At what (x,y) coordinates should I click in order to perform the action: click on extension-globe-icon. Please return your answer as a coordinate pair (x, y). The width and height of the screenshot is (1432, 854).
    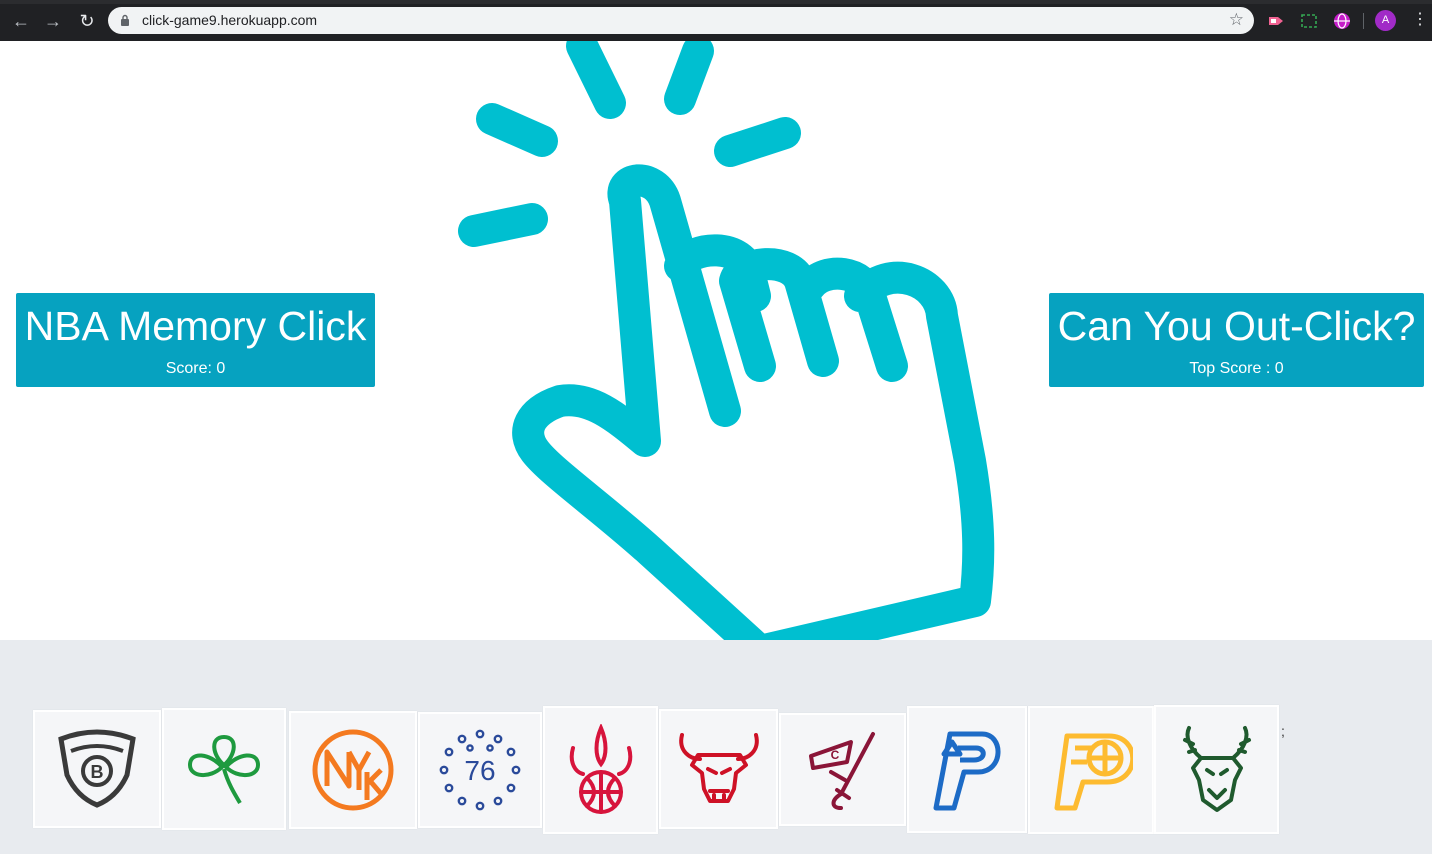
    Looking at the image, I should click on (1342, 21).